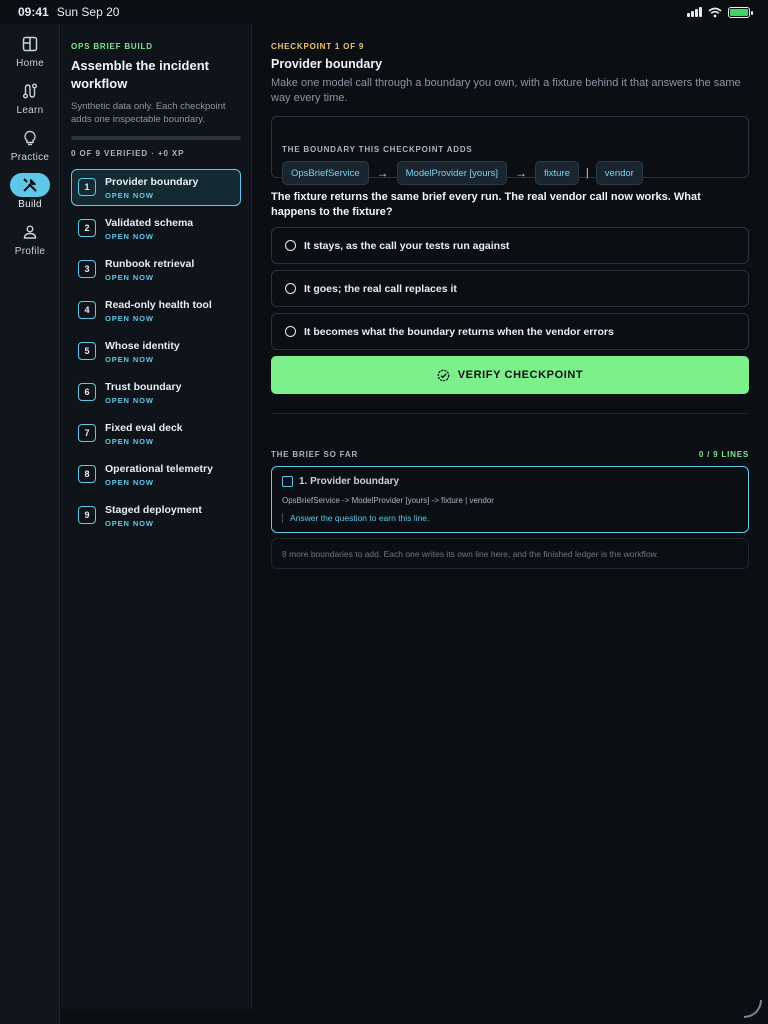 This screenshot has height=1024, width=768. Describe the element at coordinates (153, 510) in the screenshot. I see `step-title: Staged deployment` at that location.